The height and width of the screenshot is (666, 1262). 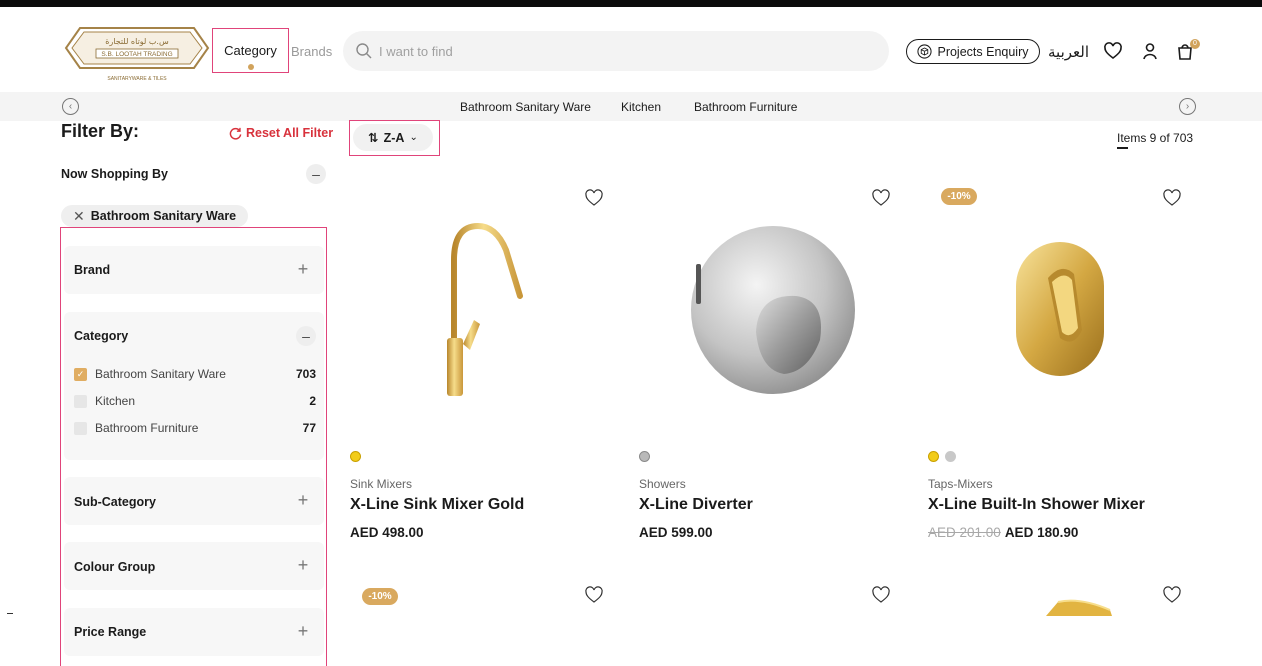 What do you see at coordinates (1122, 148) in the screenshot?
I see `items-count-underline` at bounding box center [1122, 148].